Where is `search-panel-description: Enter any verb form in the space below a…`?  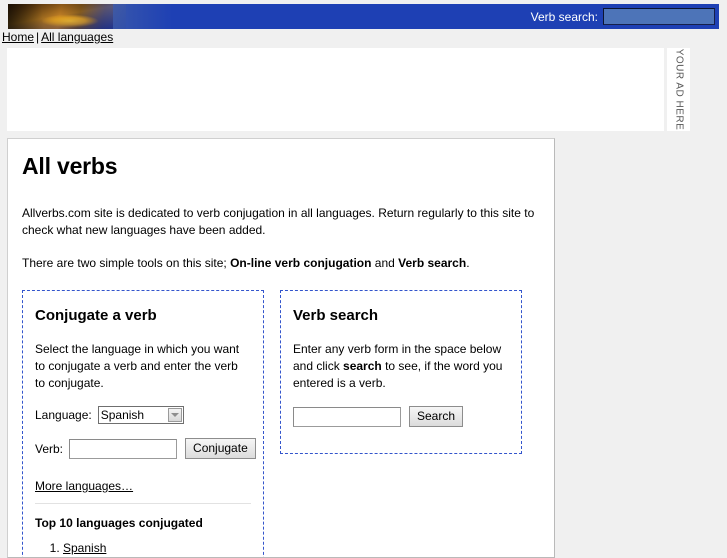
search-panel-description: Enter any verb form in the space below a… is located at coordinates (401, 366).